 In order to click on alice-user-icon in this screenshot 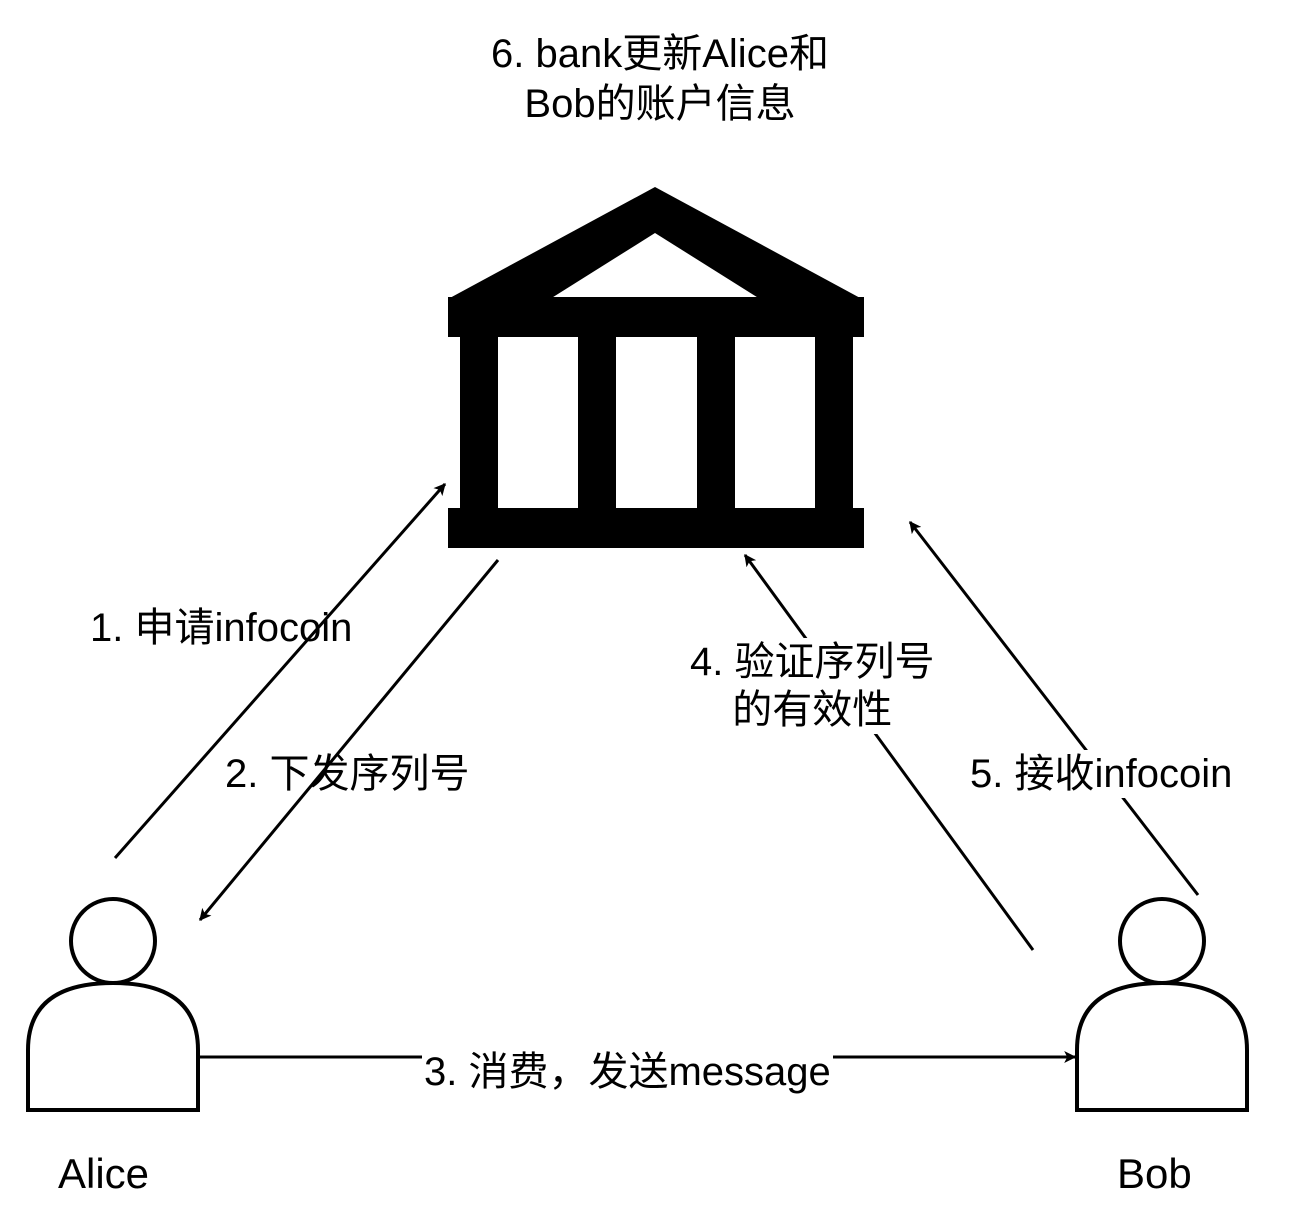, I will do `click(113, 1004)`.